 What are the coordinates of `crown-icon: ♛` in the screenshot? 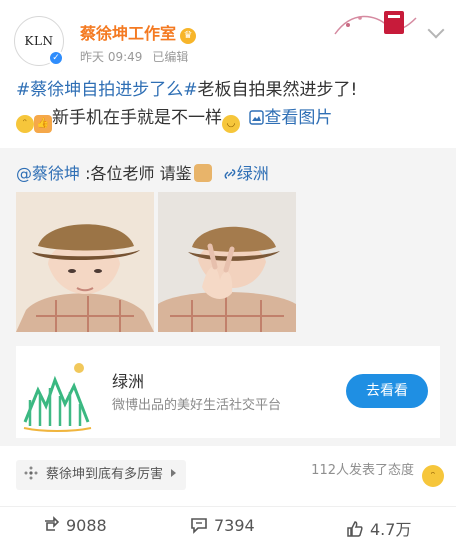 It's located at (188, 36).